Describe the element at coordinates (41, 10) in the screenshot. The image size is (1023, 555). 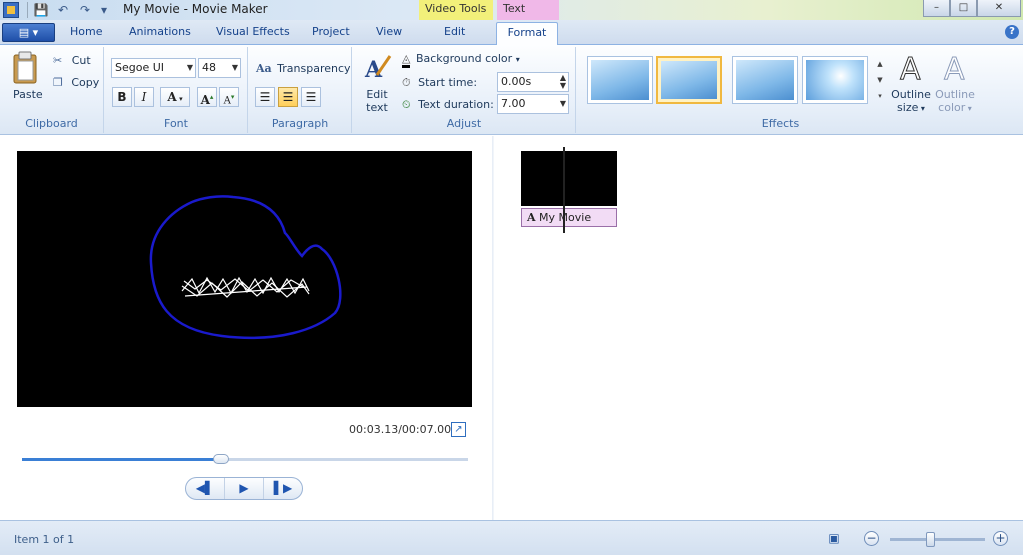
I see `save-icon: 💾` at that location.